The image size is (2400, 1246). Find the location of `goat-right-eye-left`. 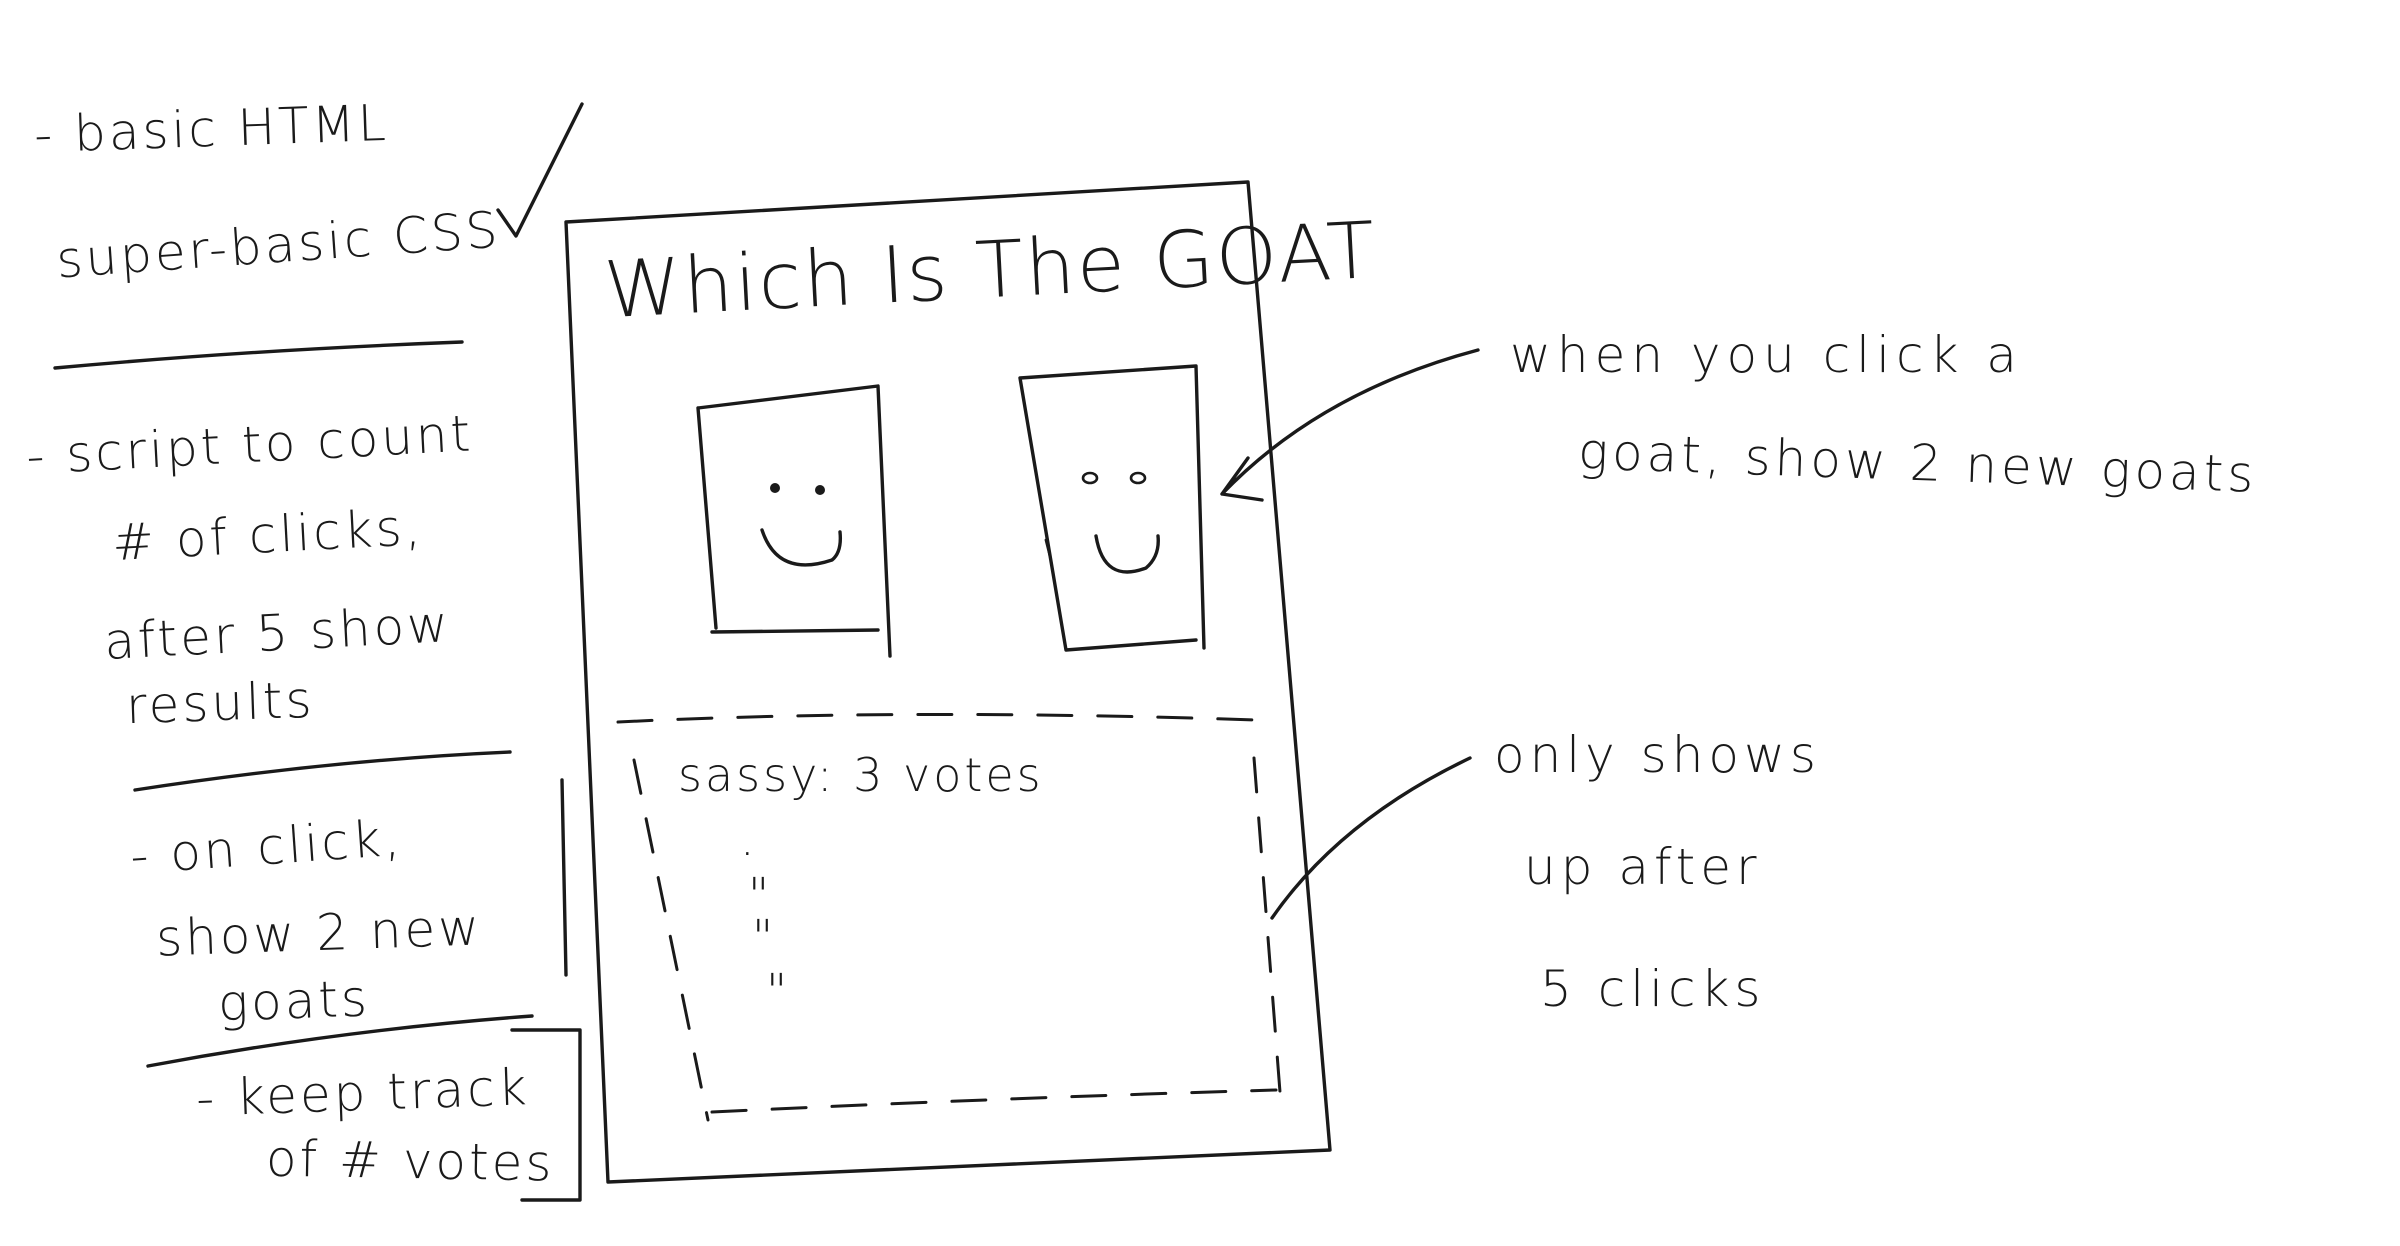

goat-right-eye-left is located at coordinates (1090, 478).